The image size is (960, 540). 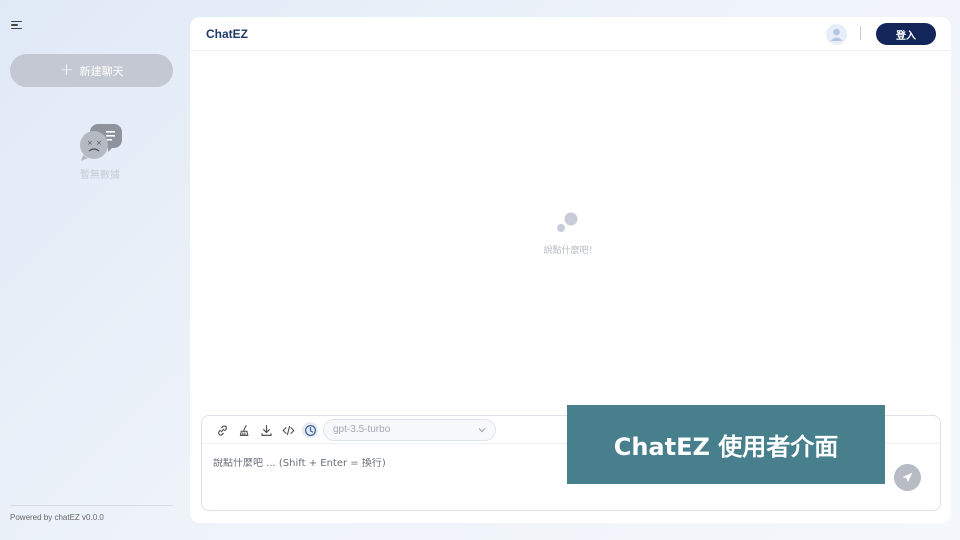 What do you see at coordinates (19, 25) in the screenshot?
I see `menu-toggle-icon` at bounding box center [19, 25].